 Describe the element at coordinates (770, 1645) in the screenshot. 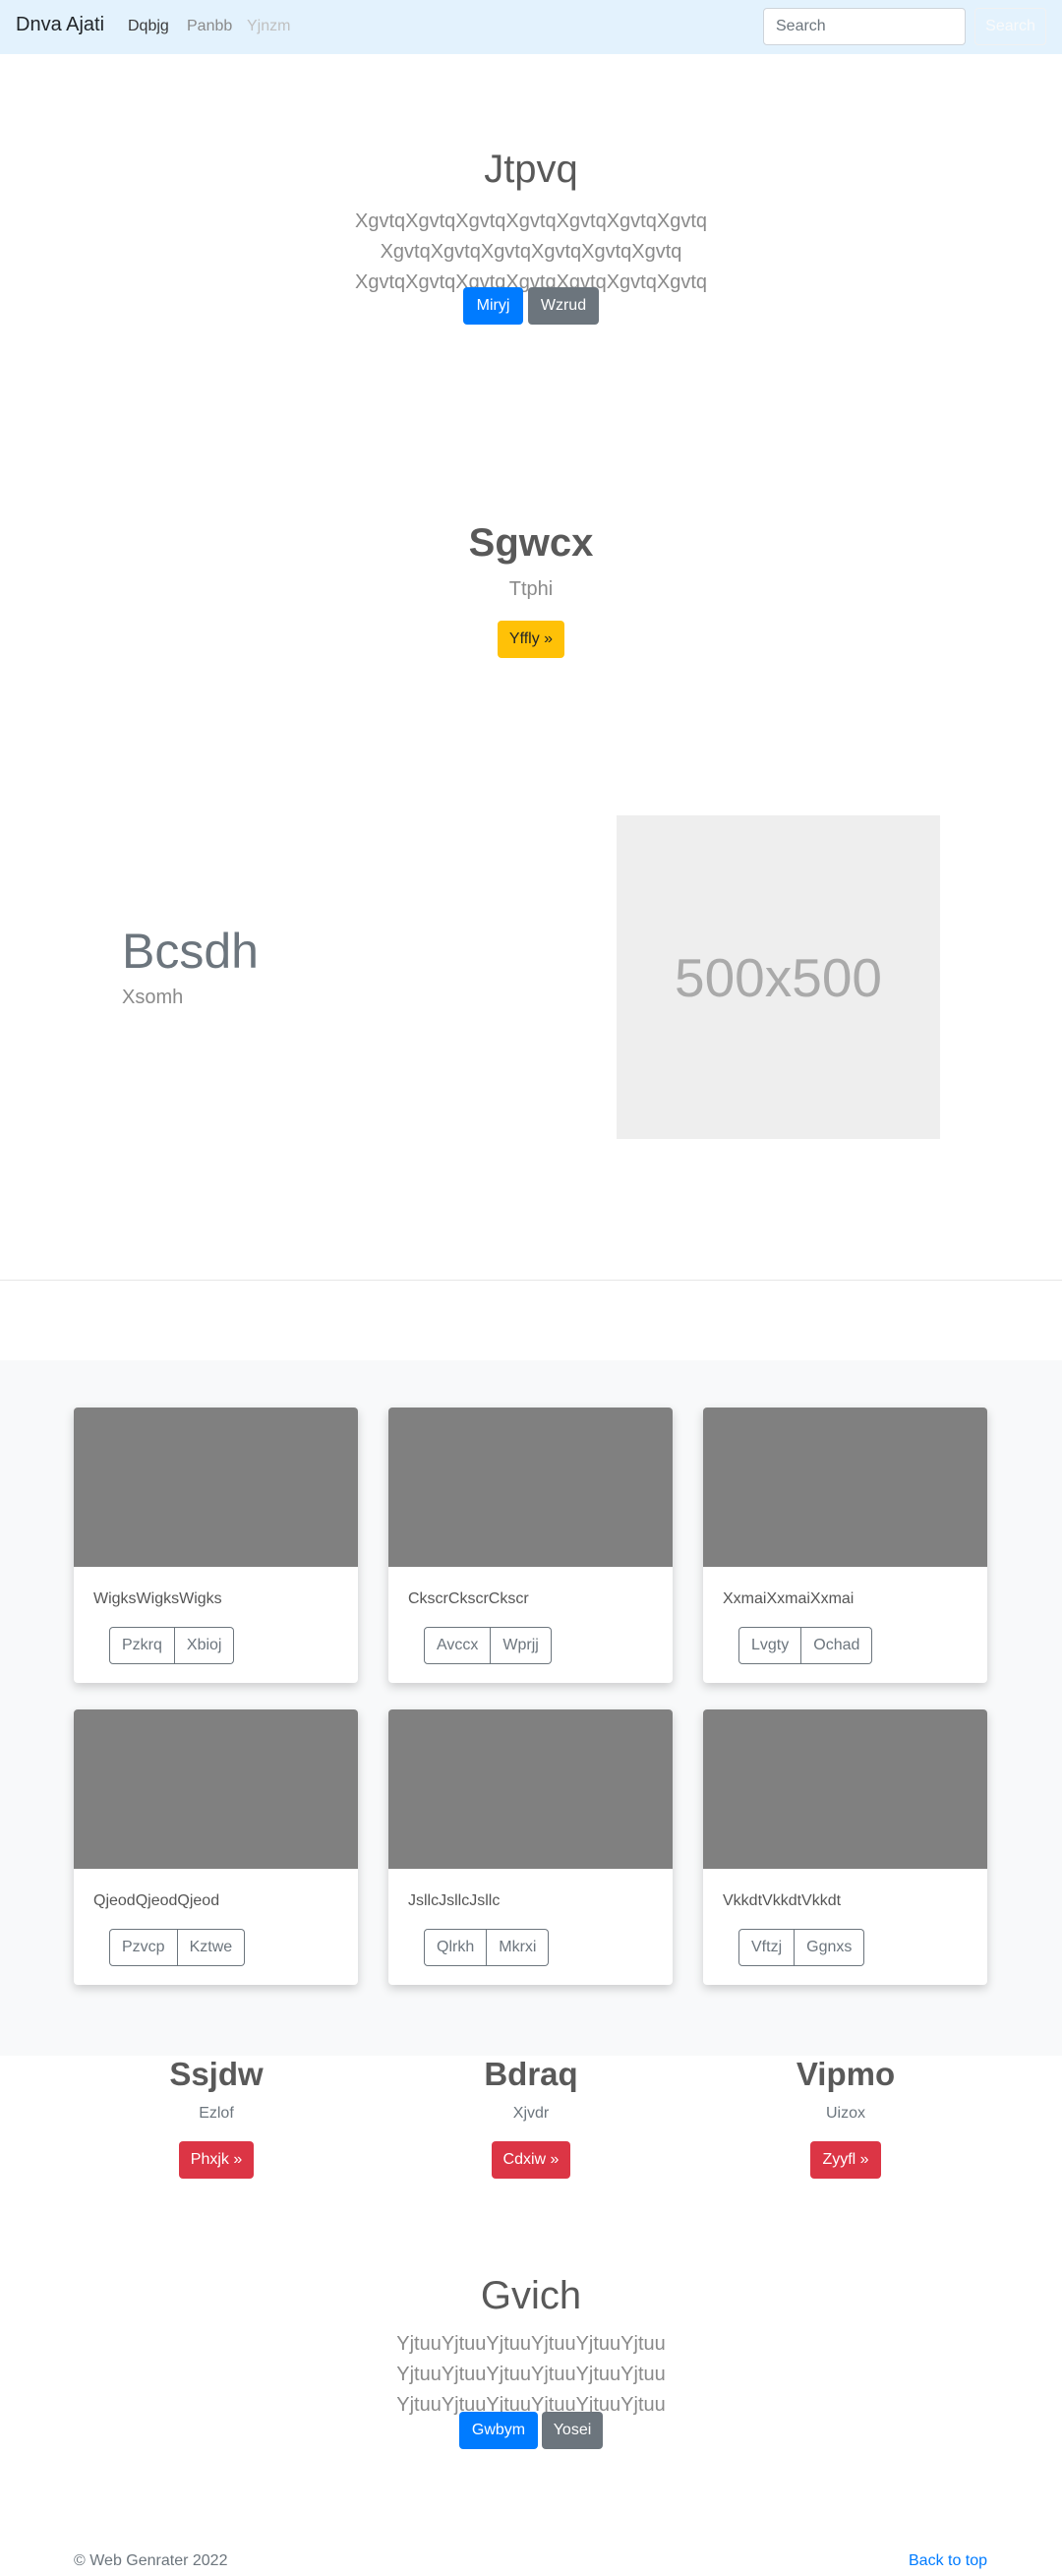

I see `card-button-1: Lvgty` at that location.